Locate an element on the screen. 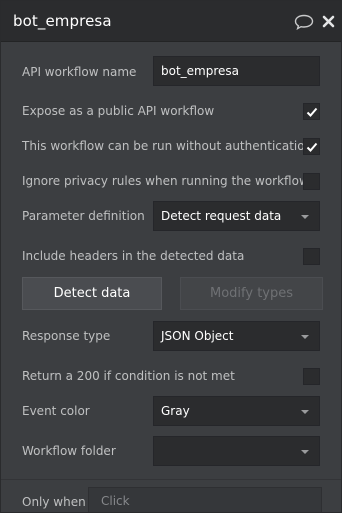 The width and height of the screenshot is (342, 513). return-200-label: Return a 200 if condition is not met is located at coordinates (128, 376).